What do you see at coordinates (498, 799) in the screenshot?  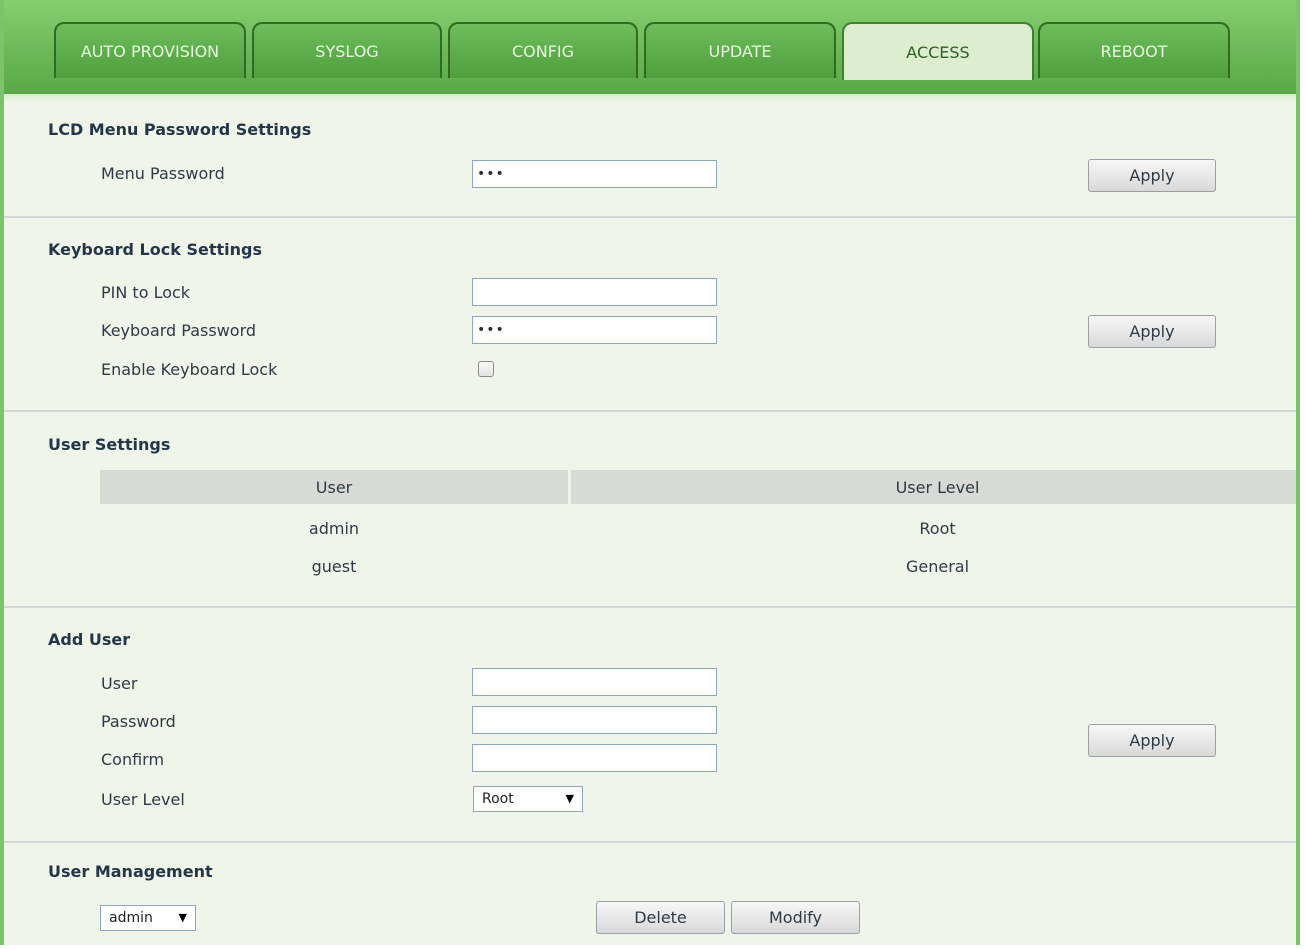 I see `user-level-select-value: Root` at bounding box center [498, 799].